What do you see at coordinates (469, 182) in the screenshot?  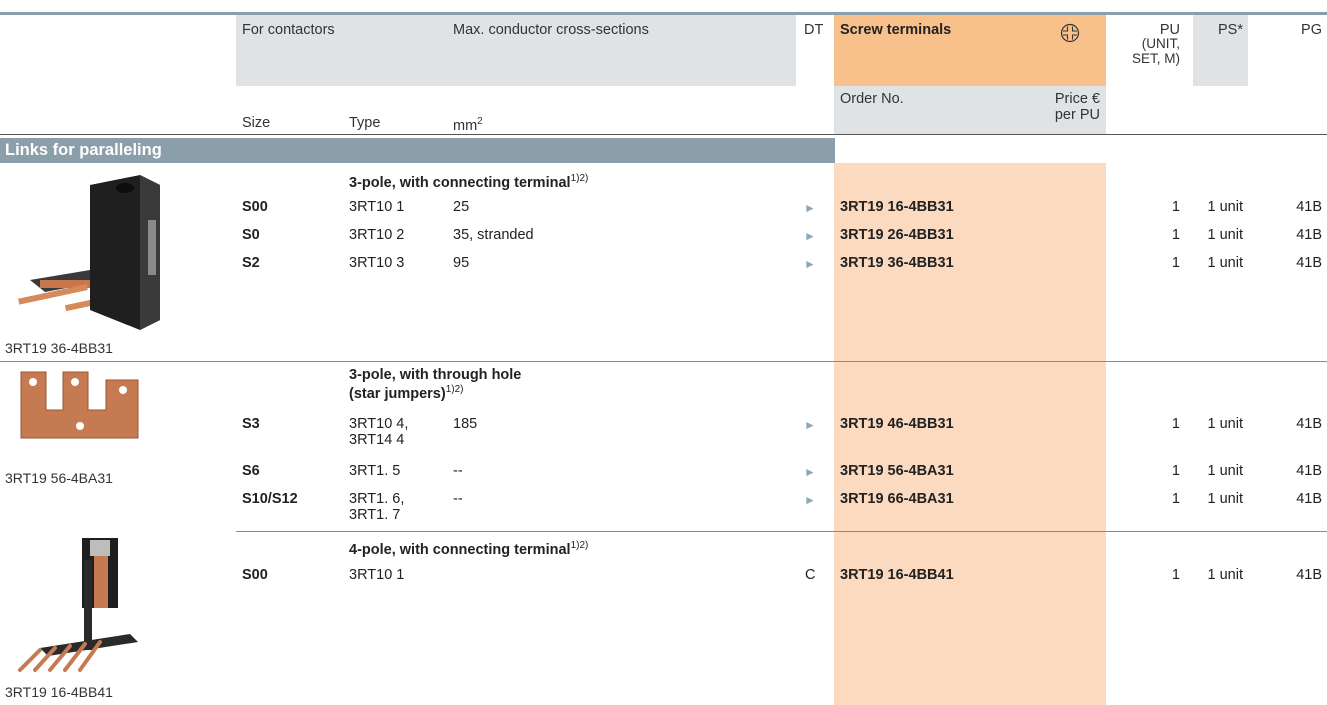 I see `group-heading: 3-pole, with connecting terminal1)2)` at bounding box center [469, 182].